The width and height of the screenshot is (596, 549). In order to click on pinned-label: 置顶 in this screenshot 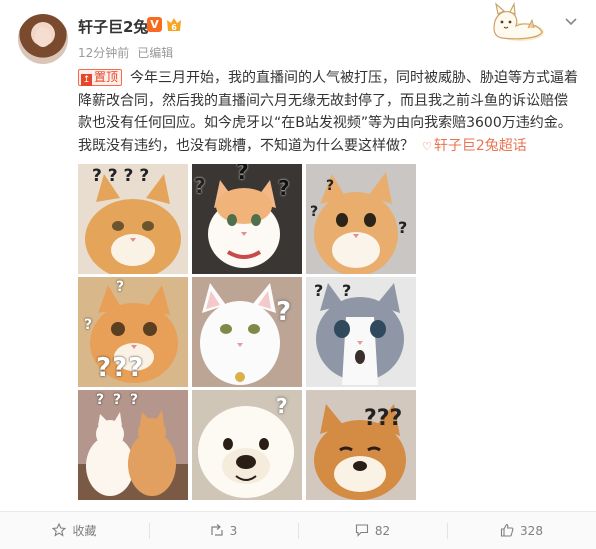, I will do `click(106, 77)`.